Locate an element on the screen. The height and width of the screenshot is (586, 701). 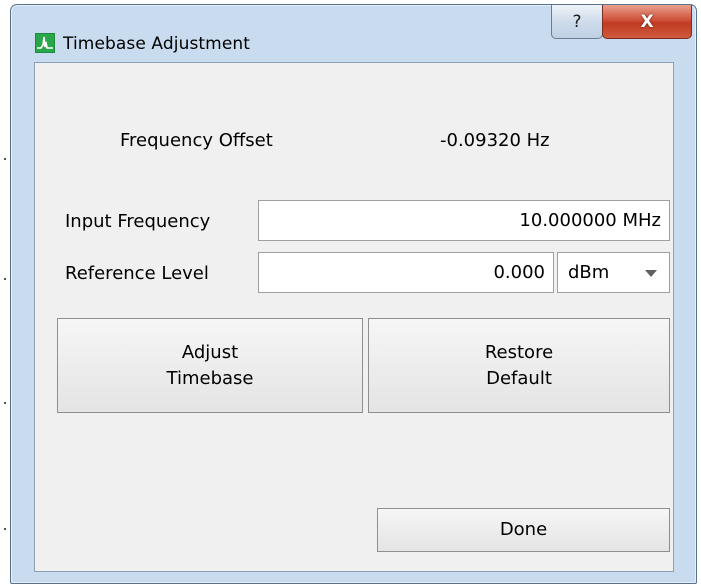
frequency-offset-label: Frequency Offset is located at coordinates (196, 140).